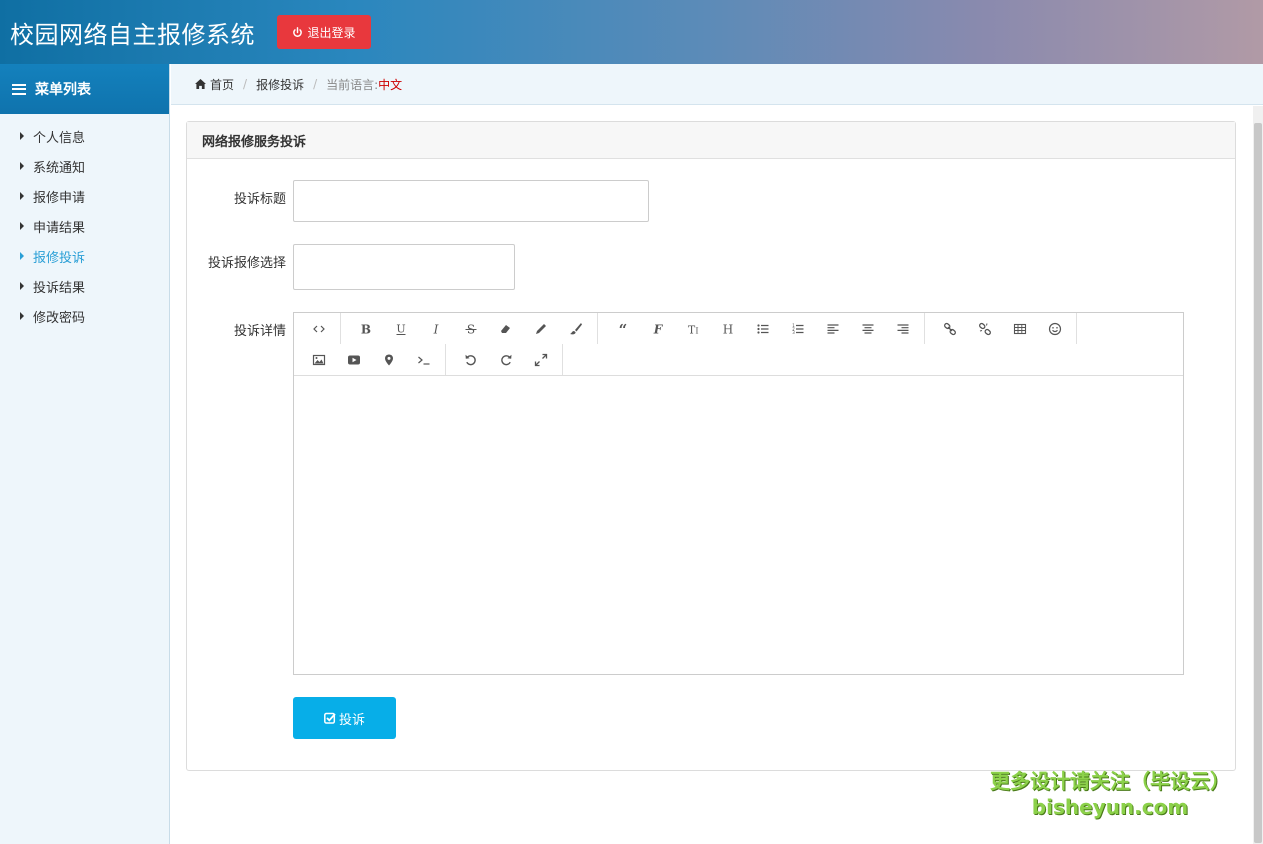  Describe the element at coordinates (390, 84) in the screenshot. I see `language-value: 中文` at that location.